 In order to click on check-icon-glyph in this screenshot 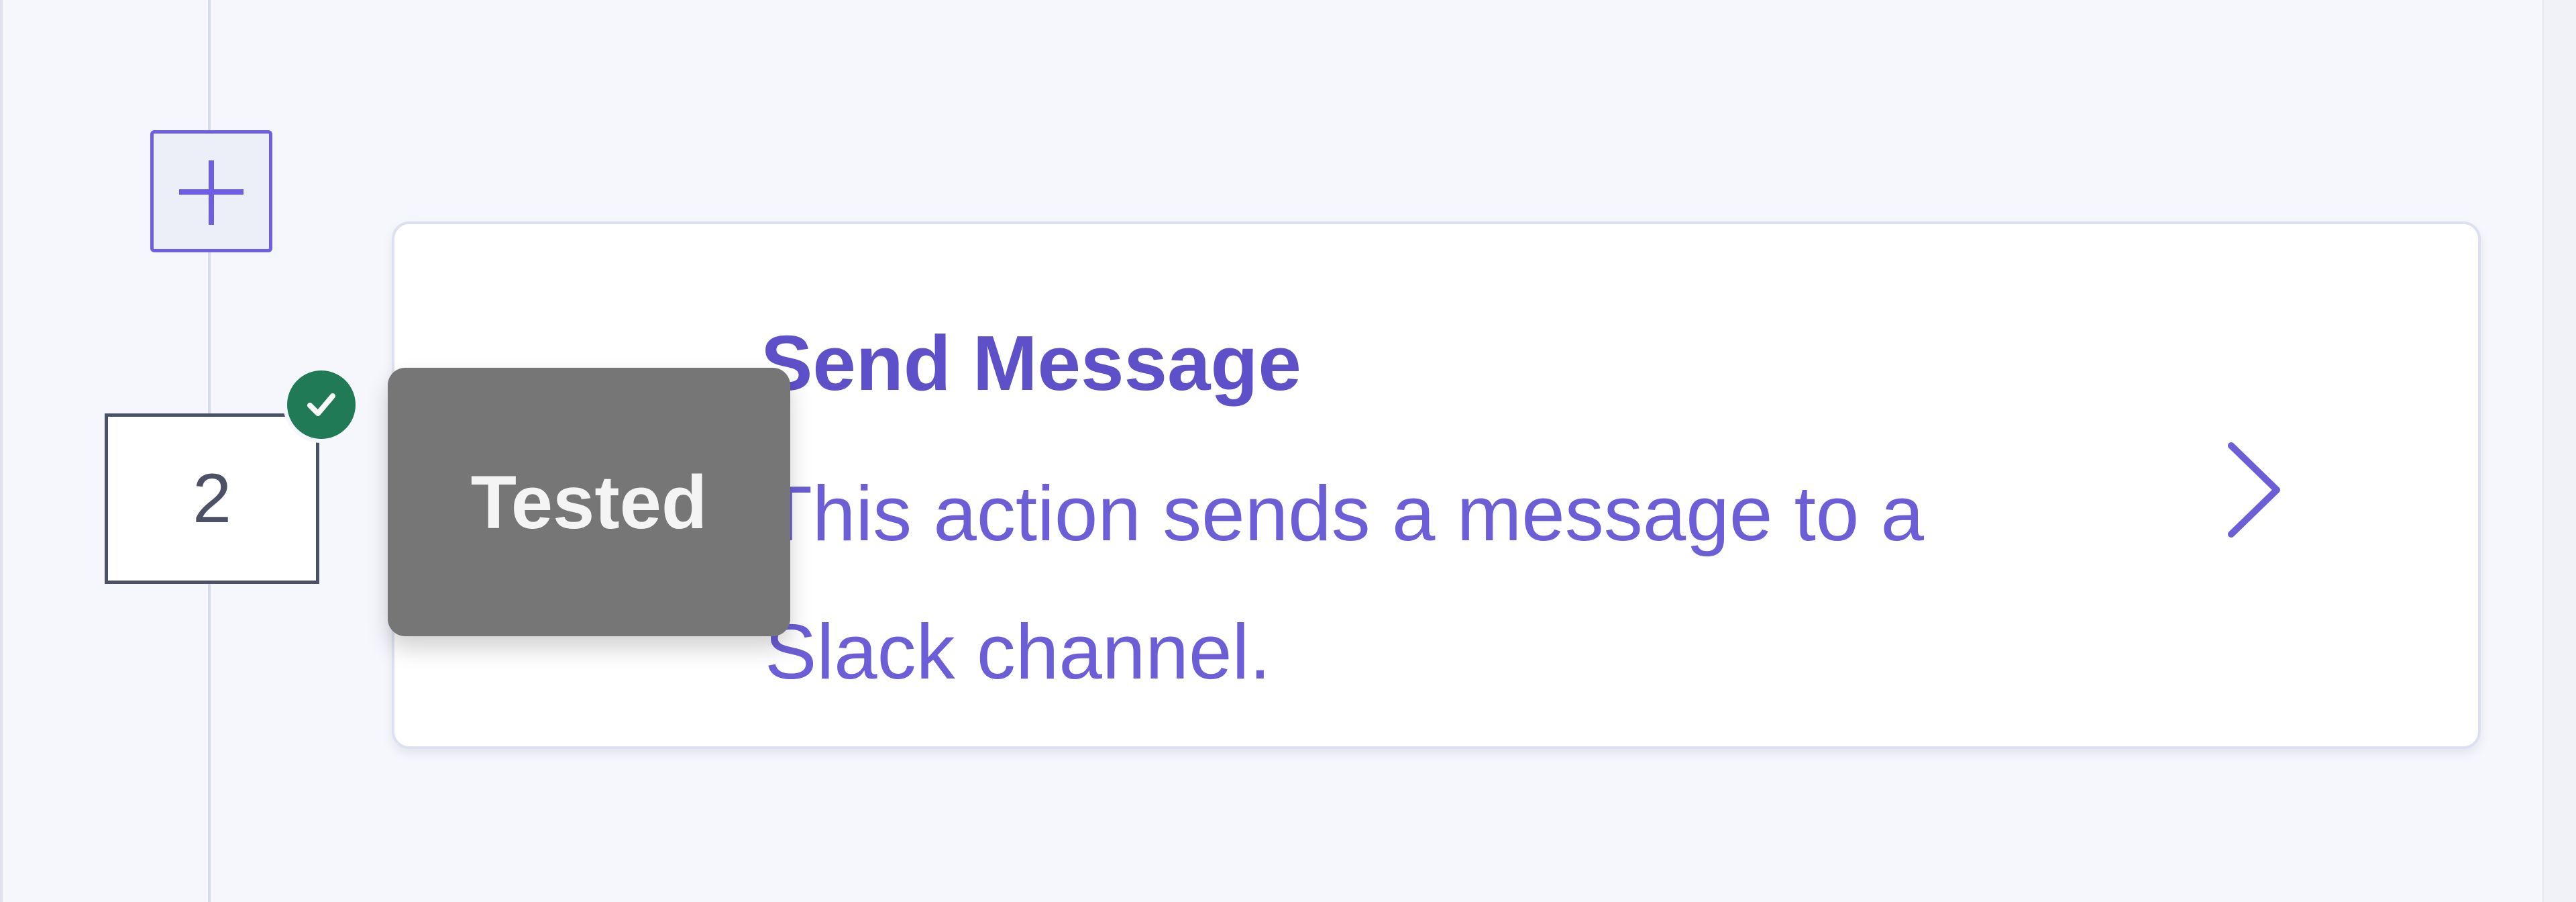, I will do `click(321, 404)`.